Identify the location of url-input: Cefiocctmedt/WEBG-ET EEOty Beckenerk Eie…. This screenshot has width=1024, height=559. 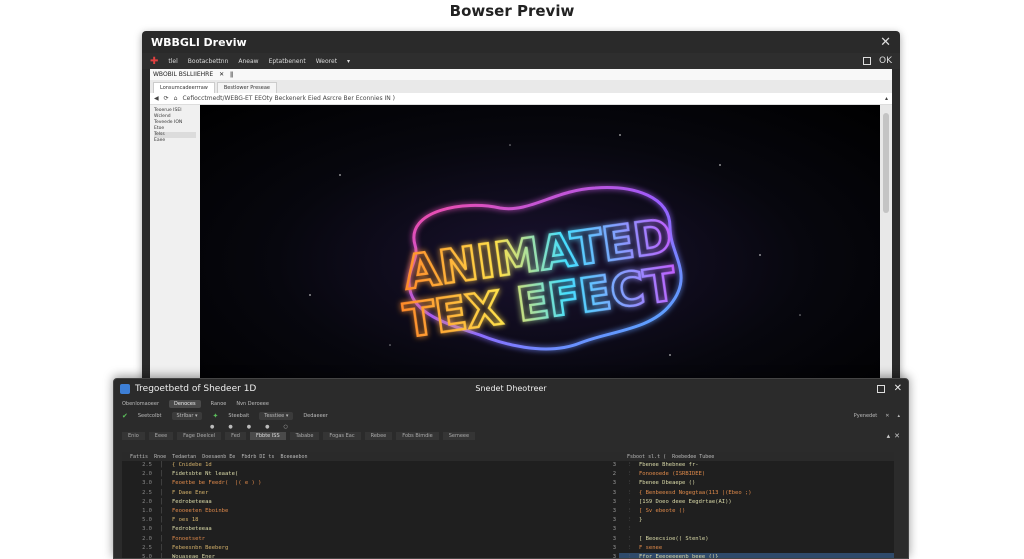
(531, 98).